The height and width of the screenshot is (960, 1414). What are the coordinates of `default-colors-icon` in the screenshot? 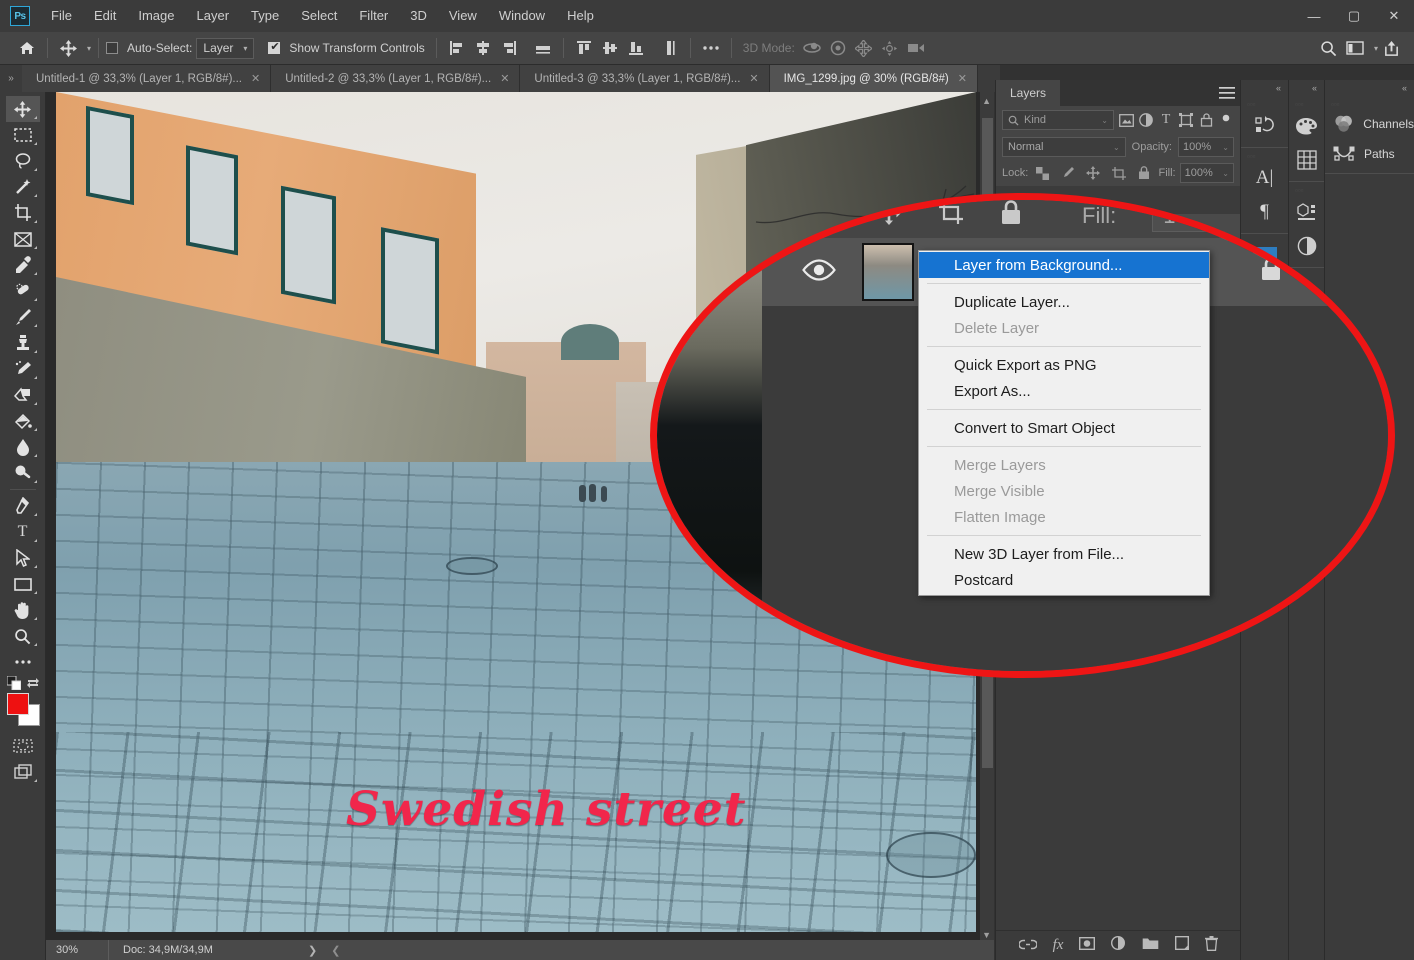 It's located at (13, 683).